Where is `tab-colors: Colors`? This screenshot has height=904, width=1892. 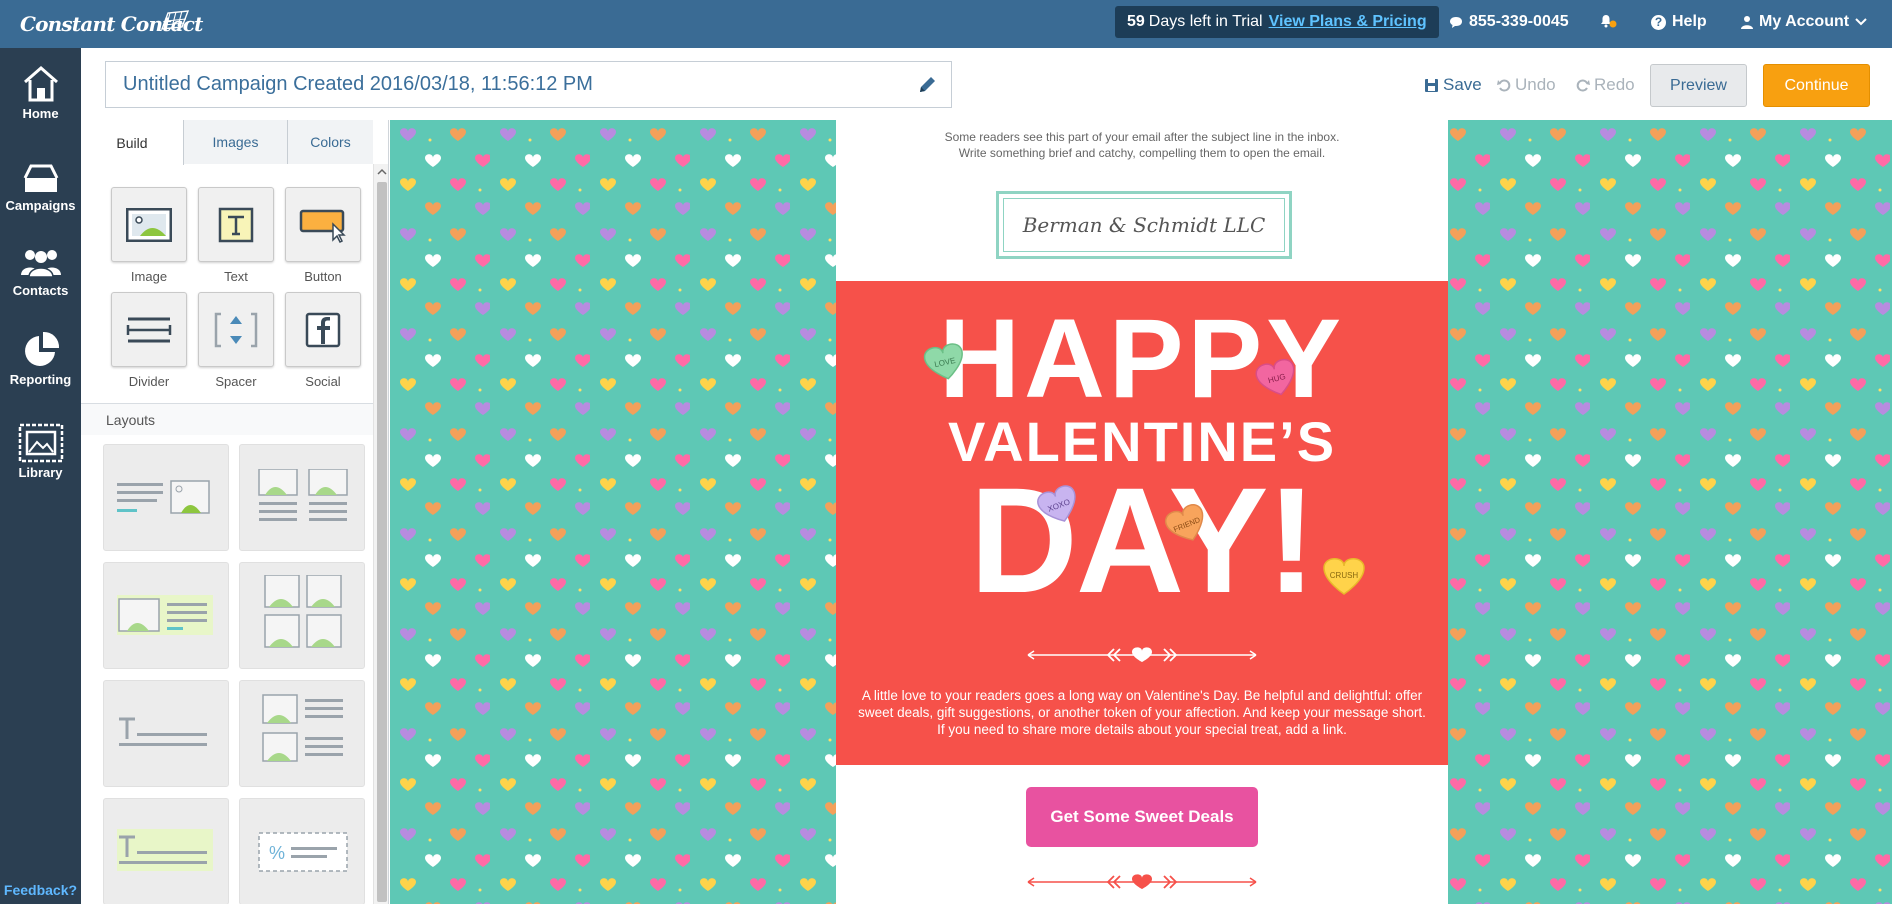 tab-colors: Colors is located at coordinates (330, 142).